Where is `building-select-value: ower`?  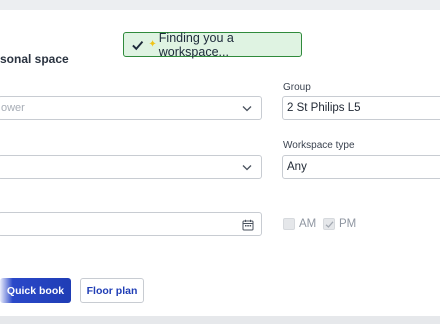 building-select-value: ower is located at coordinates (13, 108).